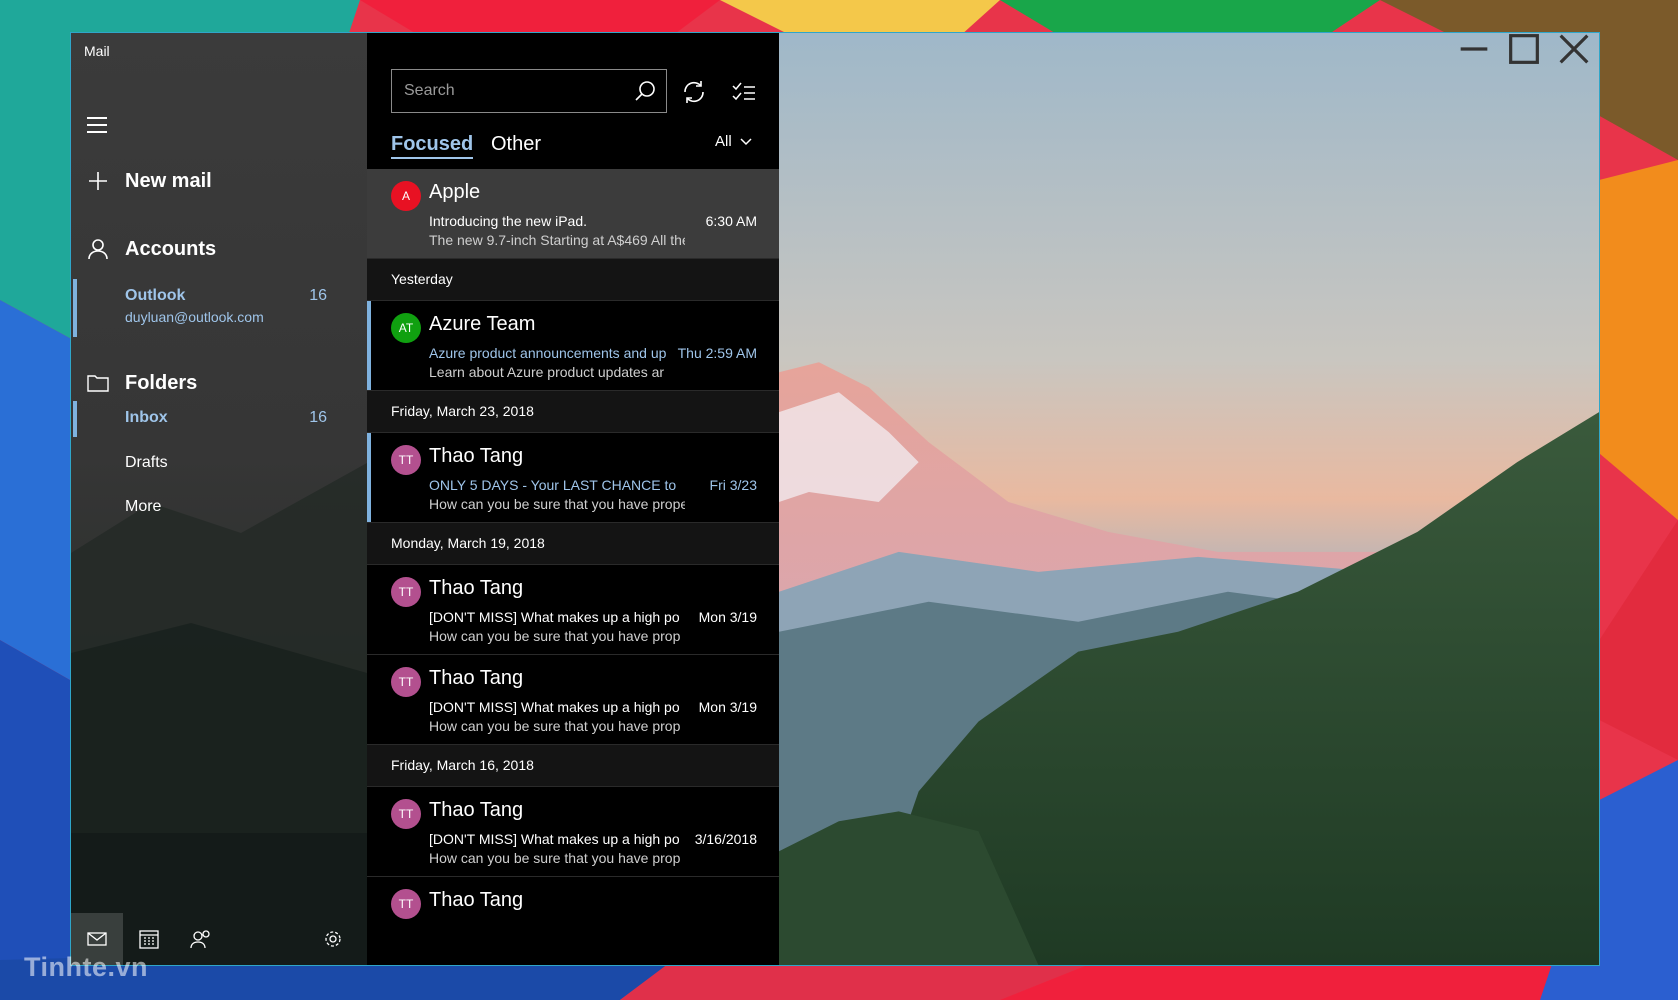  Describe the element at coordinates (98, 383) in the screenshot. I see `folder-icon` at that location.